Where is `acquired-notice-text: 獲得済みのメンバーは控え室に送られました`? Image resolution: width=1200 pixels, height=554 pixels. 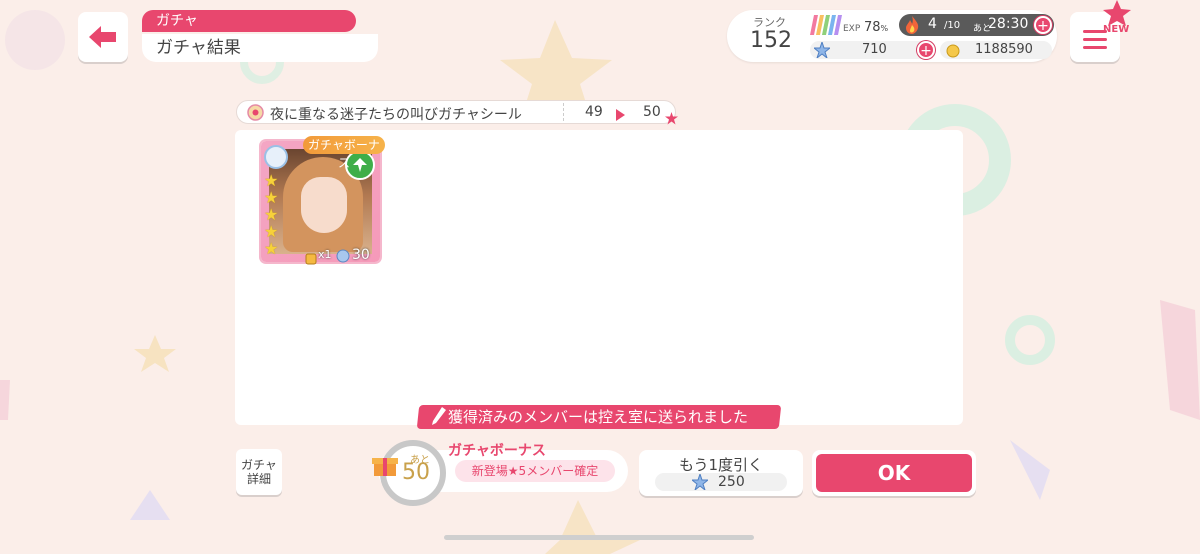 acquired-notice-text: 獲得済みのメンバーは控え室に送られました is located at coordinates (598, 417).